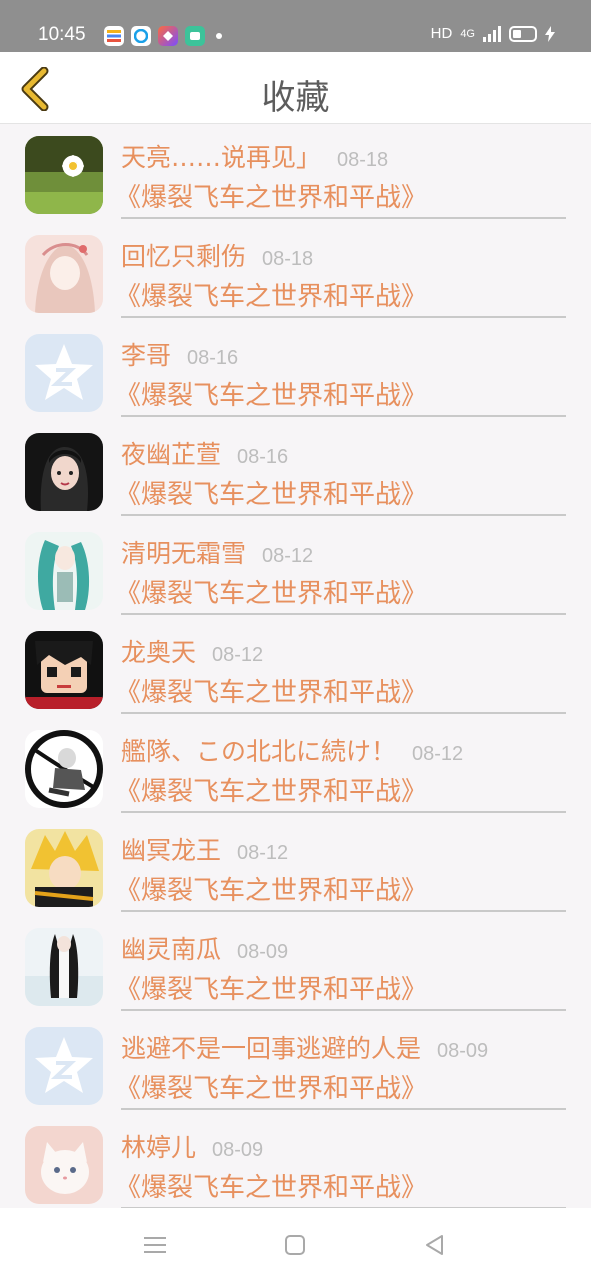 The image size is (591, 1280). Describe the element at coordinates (340, 970) in the screenshot. I see `item-text: 幽灵南瓜 08-09 《爆裂飞车之世界和平战》` at that location.